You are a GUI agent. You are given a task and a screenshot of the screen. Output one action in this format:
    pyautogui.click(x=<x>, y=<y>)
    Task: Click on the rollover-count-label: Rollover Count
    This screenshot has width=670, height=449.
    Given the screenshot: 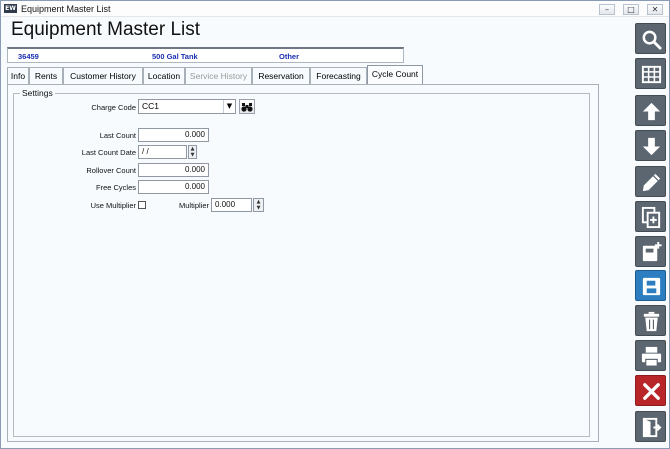 What is the action you would take?
    pyautogui.click(x=111, y=170)
    